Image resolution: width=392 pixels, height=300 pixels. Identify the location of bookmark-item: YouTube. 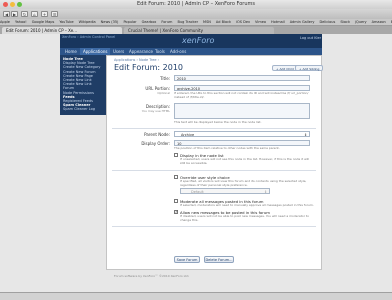
(66, 22).